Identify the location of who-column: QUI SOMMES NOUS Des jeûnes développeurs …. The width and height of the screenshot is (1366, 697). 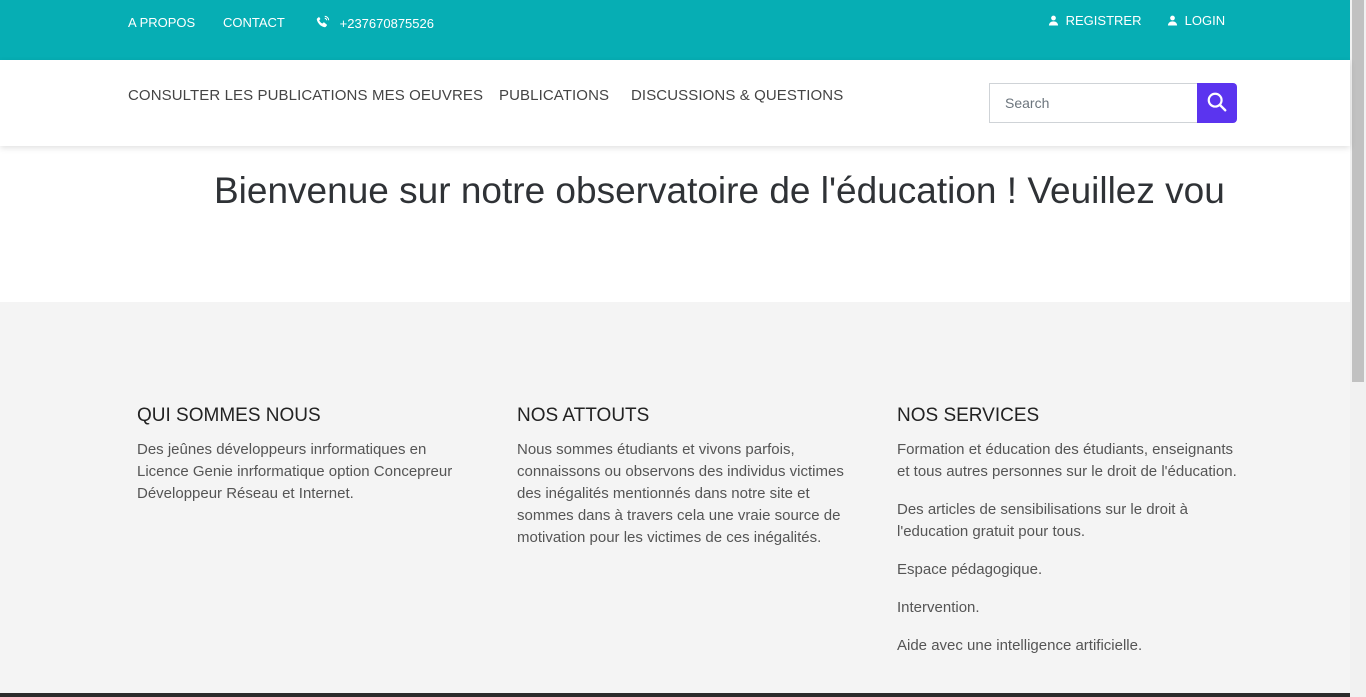
(302, 462).